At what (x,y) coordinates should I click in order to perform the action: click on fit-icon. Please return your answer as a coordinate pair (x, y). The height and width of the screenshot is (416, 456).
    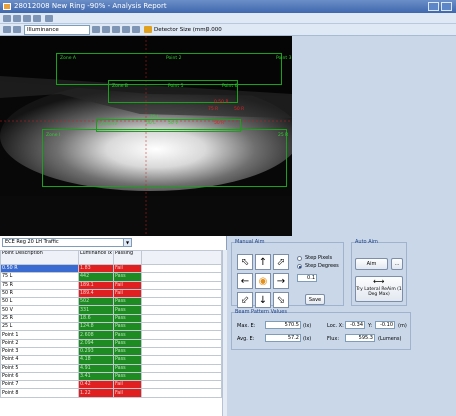
    Looking at the image, I should click on (116, 29).